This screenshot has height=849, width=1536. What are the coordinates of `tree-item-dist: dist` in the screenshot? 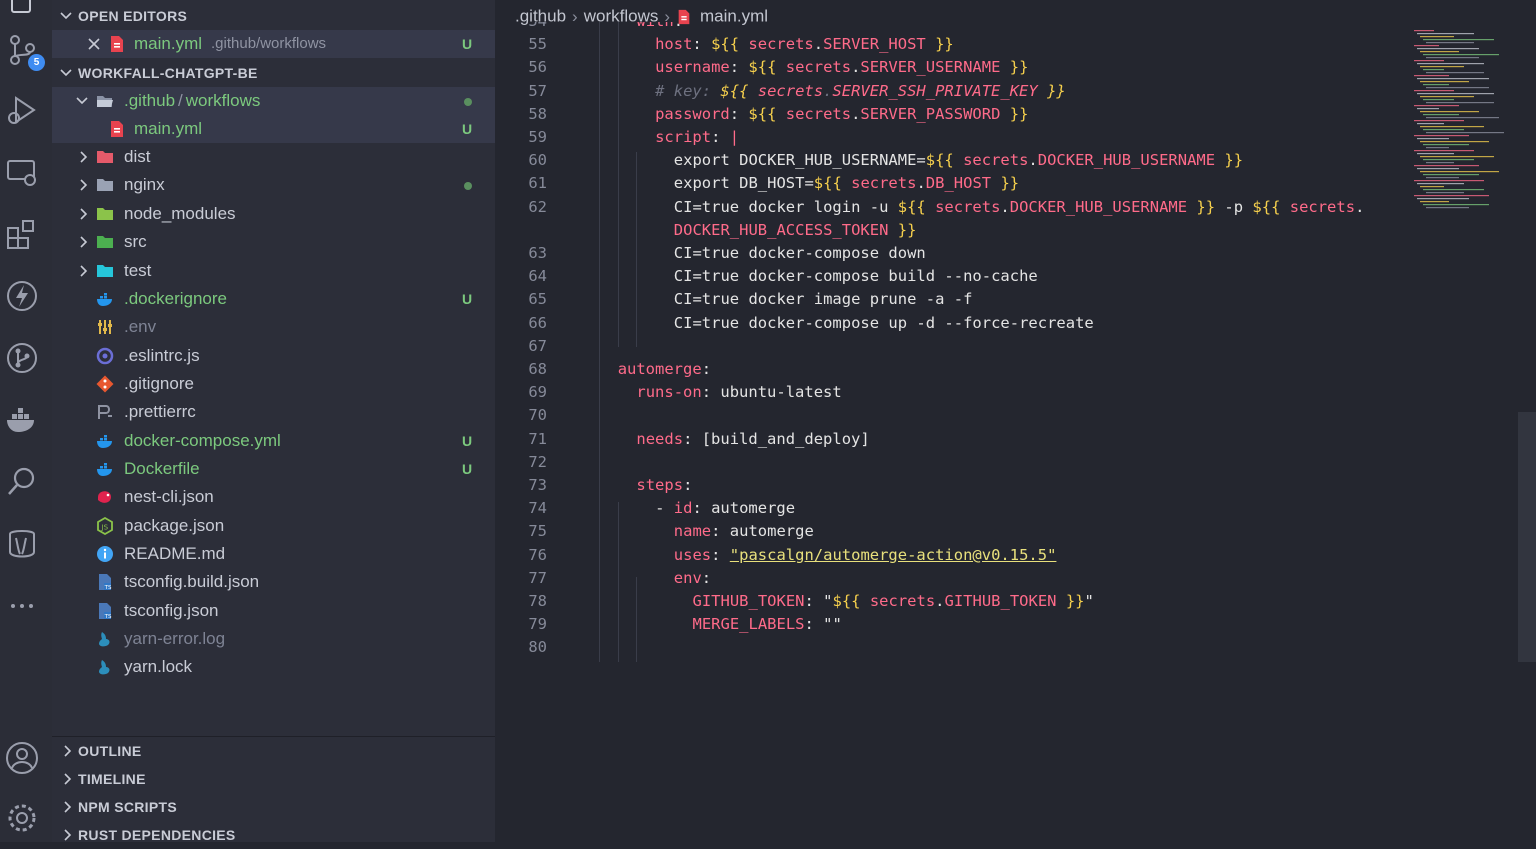 It's located at (273, 157).